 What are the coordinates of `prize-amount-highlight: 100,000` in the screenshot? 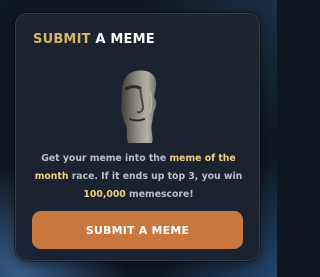 It's located at (104, 194).